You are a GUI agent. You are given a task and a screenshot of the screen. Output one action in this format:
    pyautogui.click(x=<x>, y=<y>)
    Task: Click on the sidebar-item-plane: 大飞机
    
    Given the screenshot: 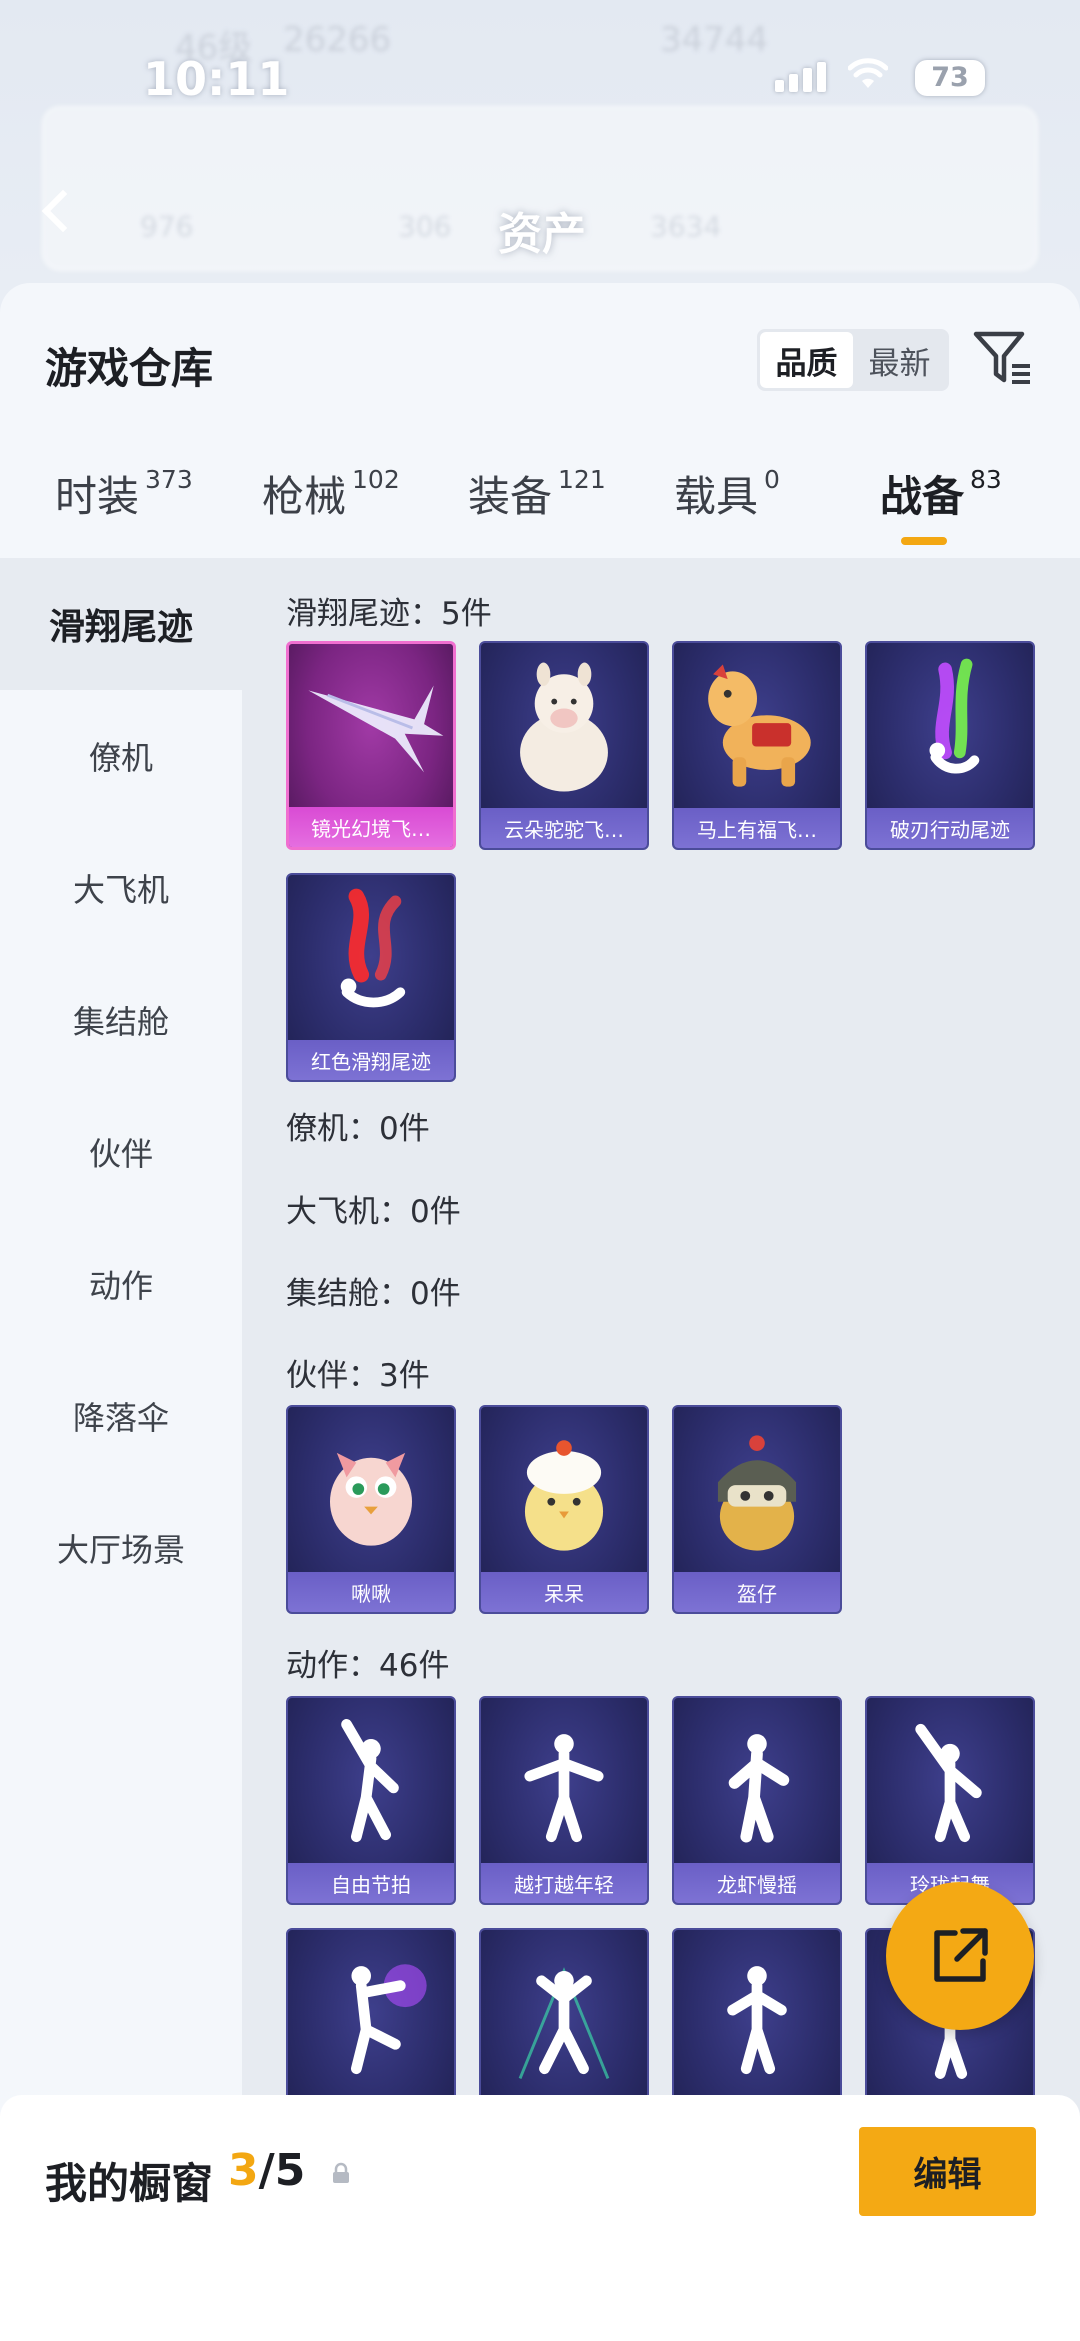 What is the action you would take?
    pyautogui.click(x=121, y=888)
    